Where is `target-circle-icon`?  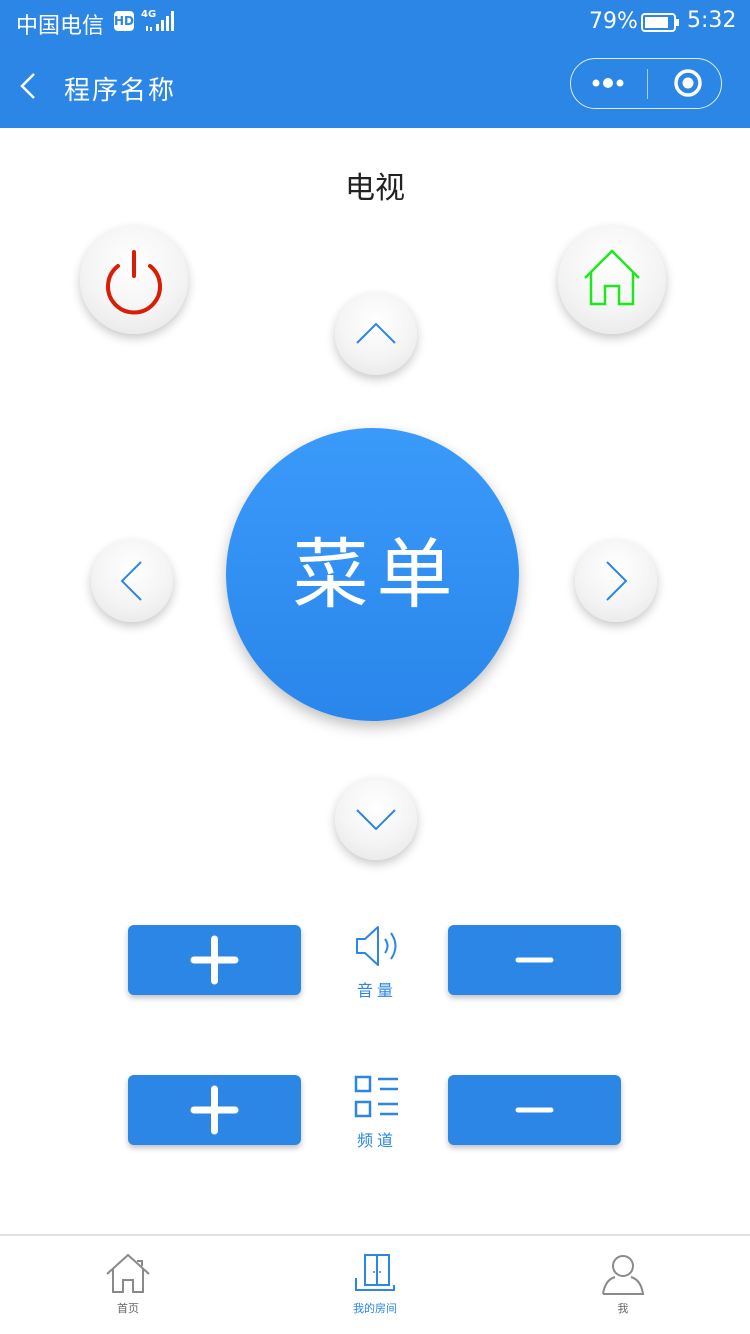
target-circle-icon is located at coordinates (688, 83).